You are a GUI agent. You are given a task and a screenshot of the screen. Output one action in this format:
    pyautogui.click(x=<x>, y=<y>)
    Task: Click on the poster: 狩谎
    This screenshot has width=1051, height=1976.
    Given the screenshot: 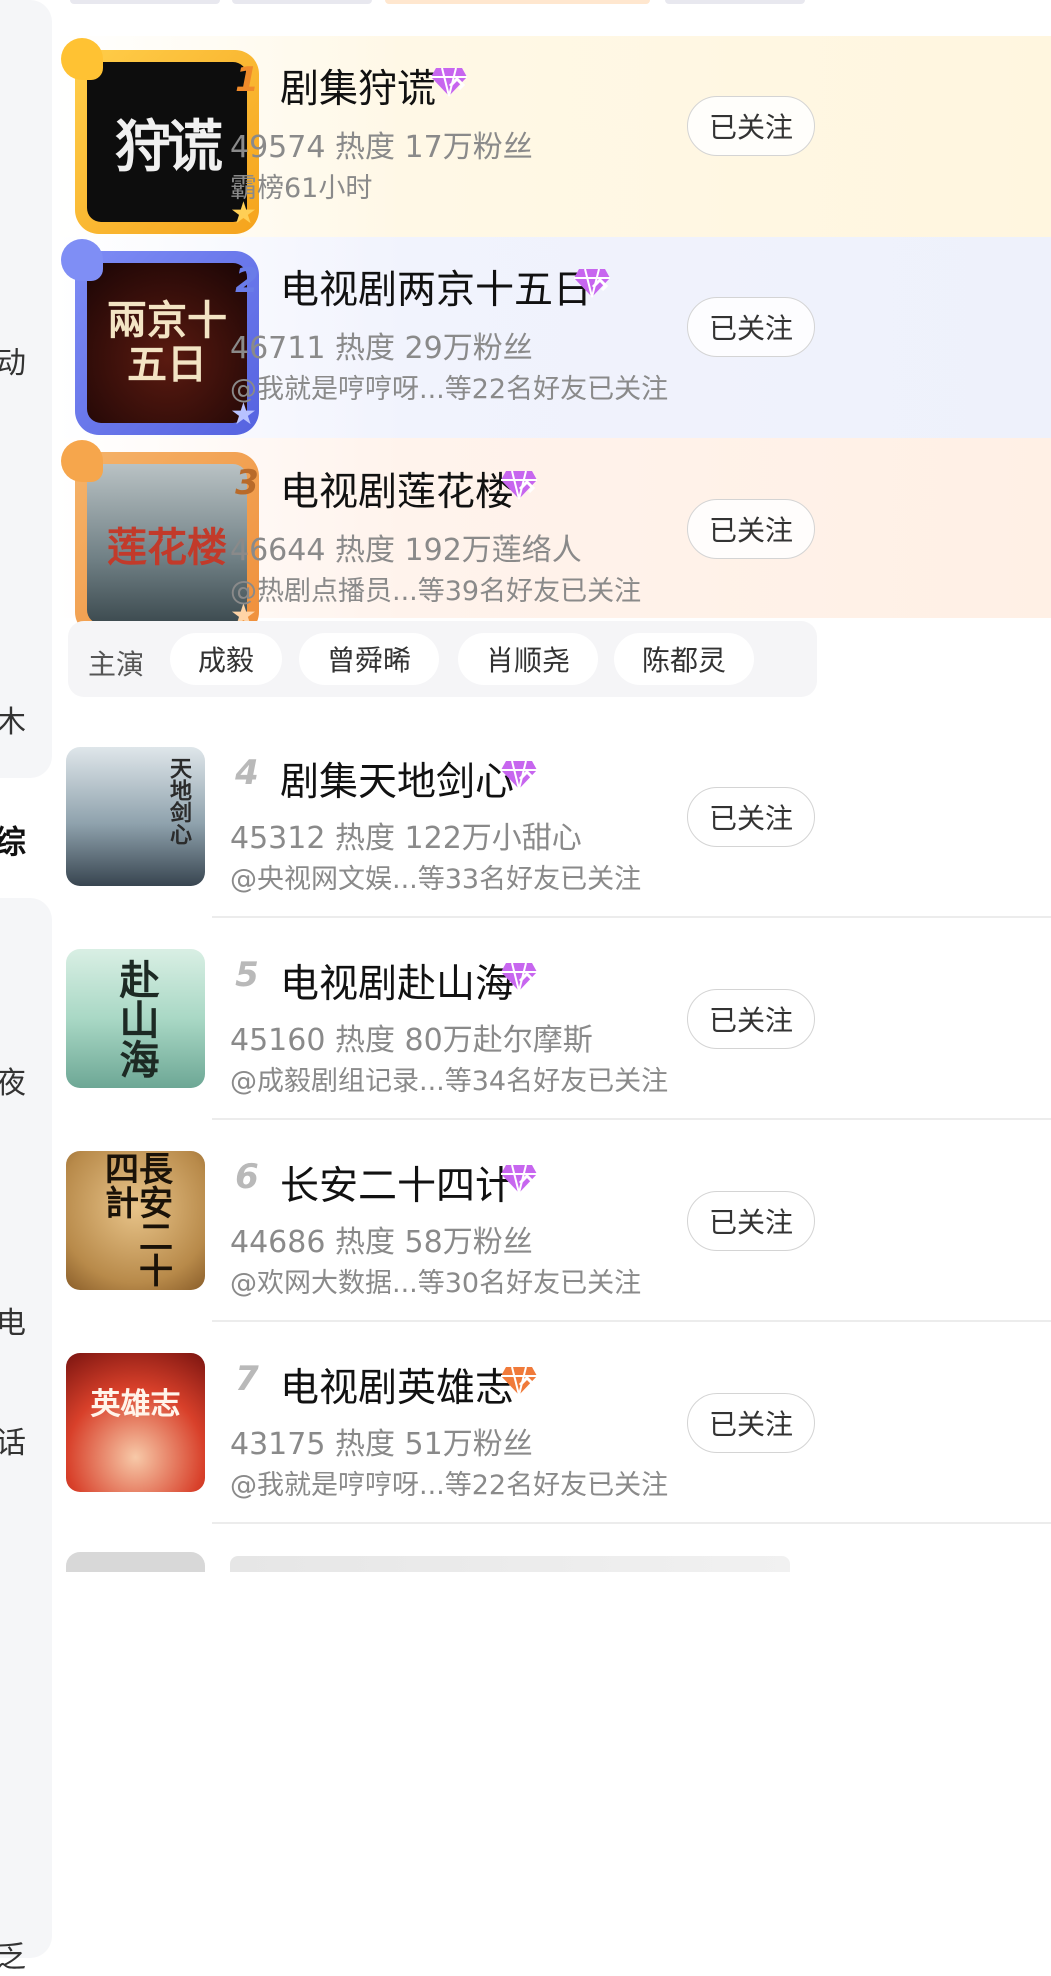 What is the action you would take?
    pyautogui.click(x=167, y=142)
    